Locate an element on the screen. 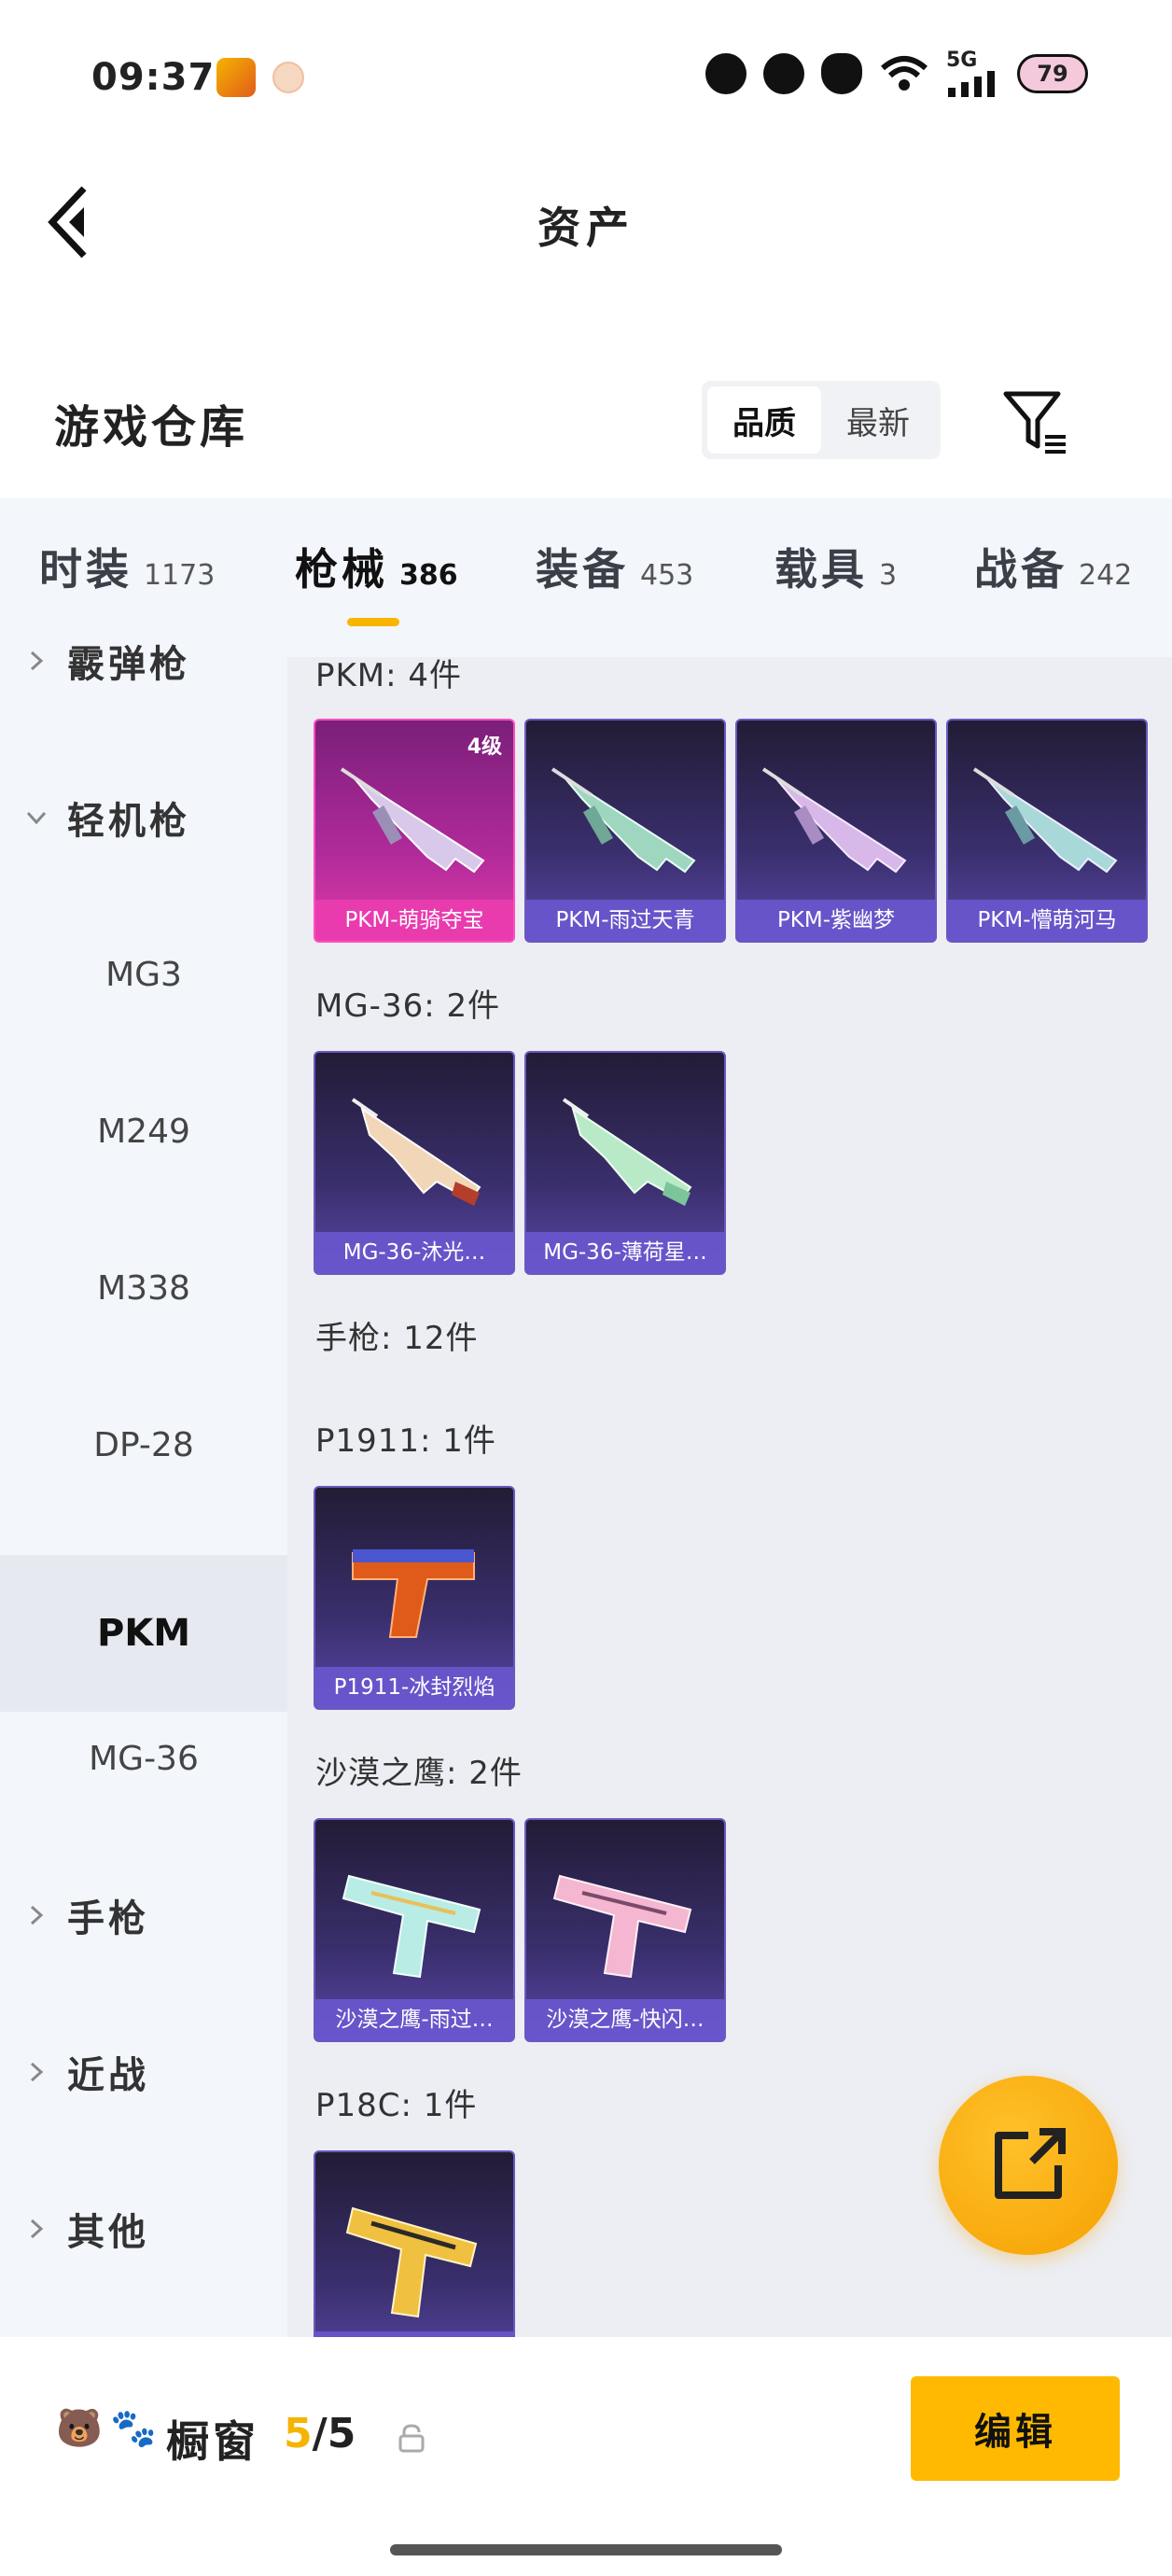 This screenshot has width=1172, height=2576. filter-icon is located at coordinates (1034, 422).